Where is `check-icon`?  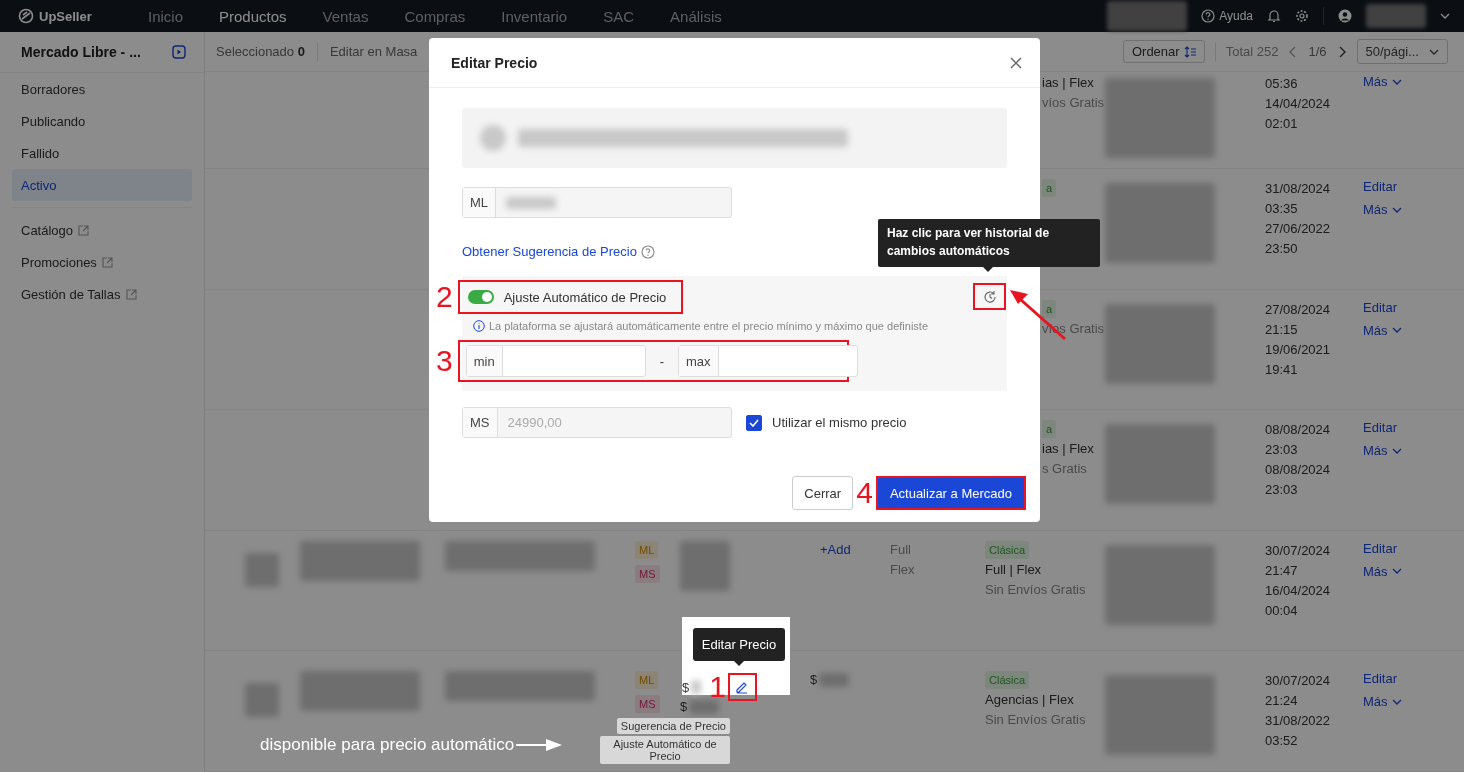
check-icon is located at coordinates (754, 422).